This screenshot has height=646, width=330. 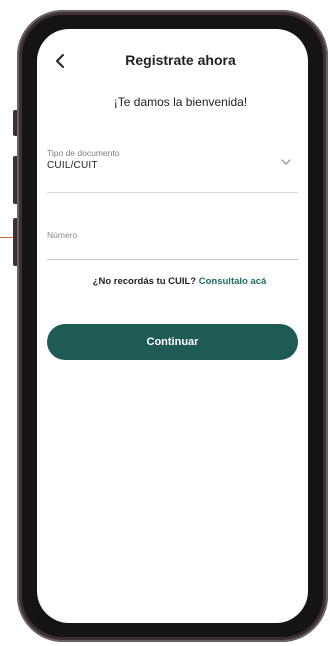 I want to click on header: Registrate ahora, so click(x=172, y=61).